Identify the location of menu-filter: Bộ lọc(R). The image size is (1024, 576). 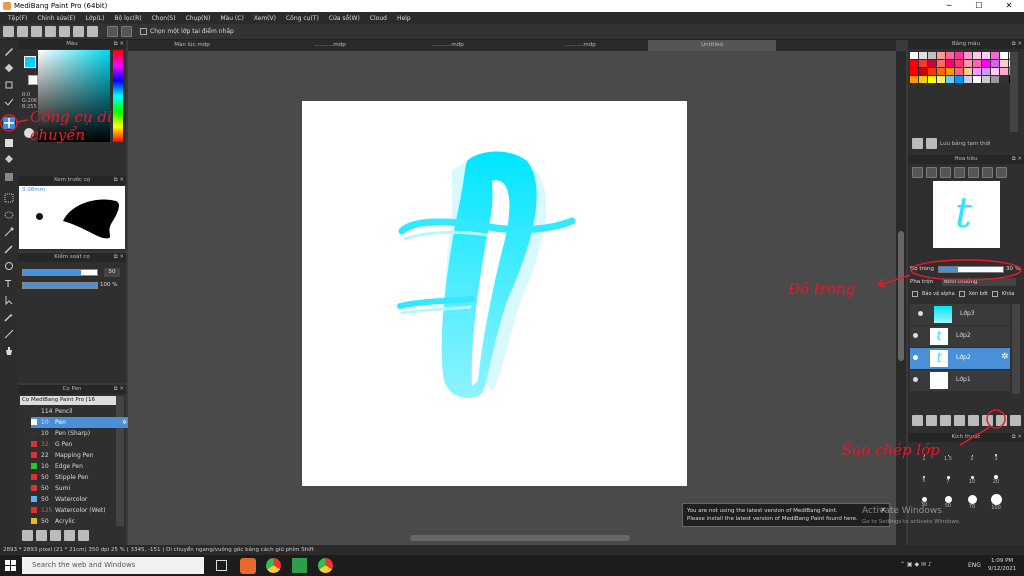
(127, 18).